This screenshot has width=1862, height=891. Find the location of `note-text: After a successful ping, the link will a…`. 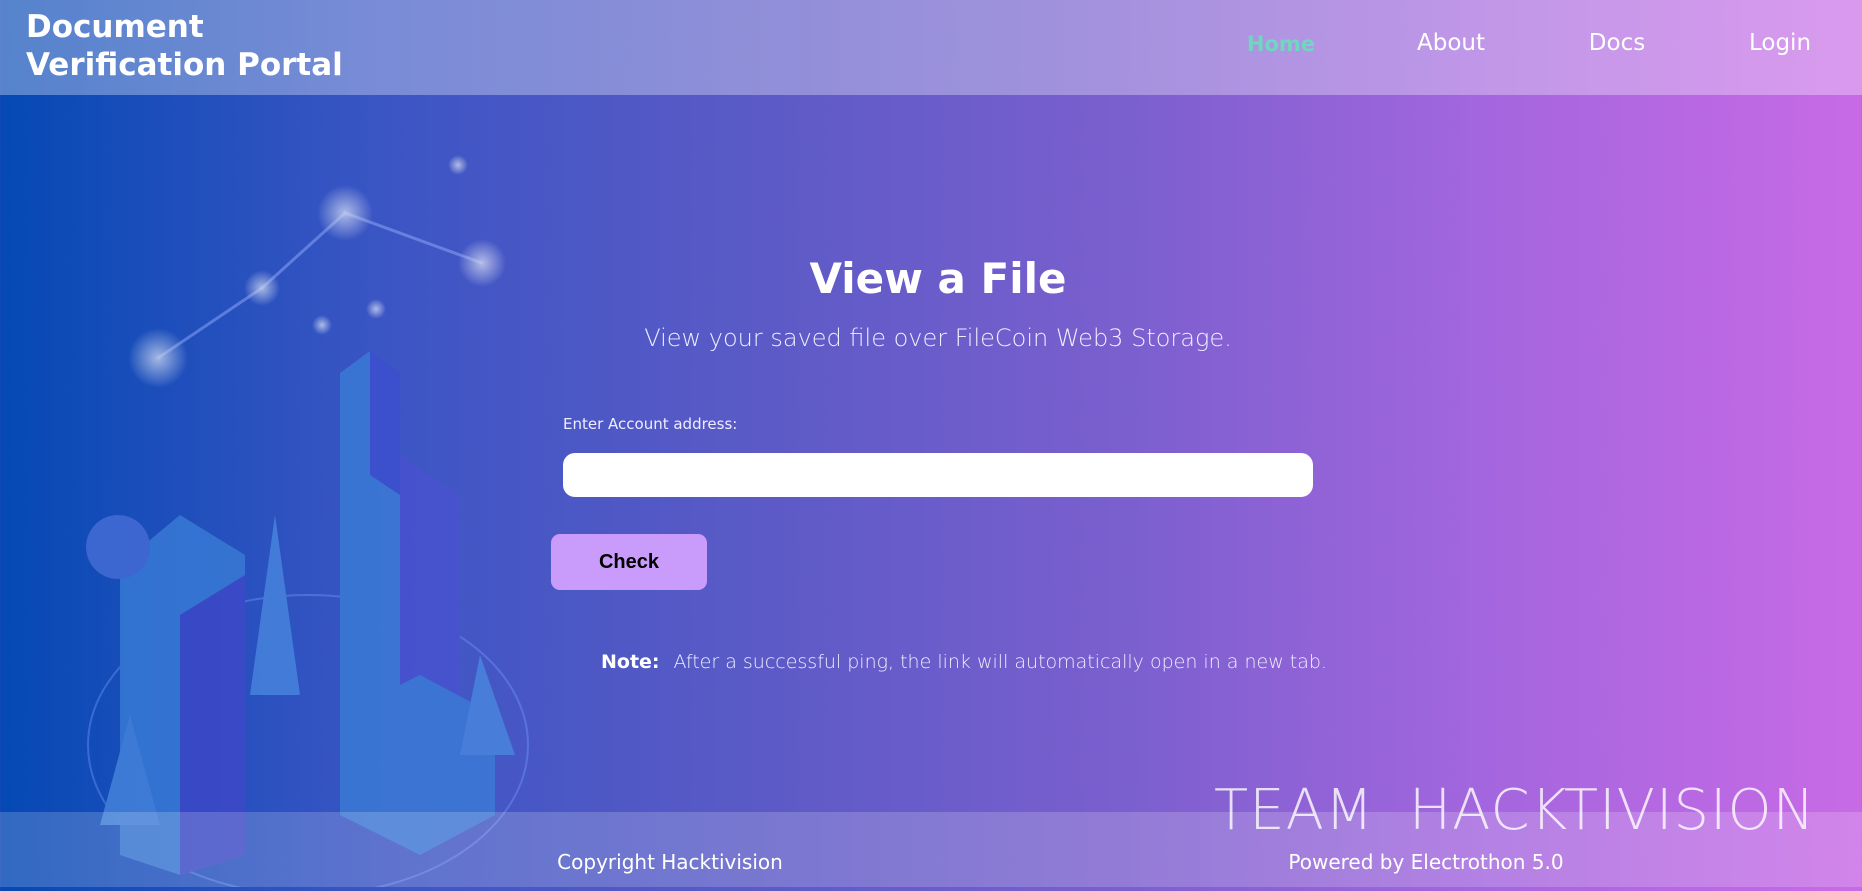

note-text: After a successful ping, the link will a… is located at coordinates (1000, 662).